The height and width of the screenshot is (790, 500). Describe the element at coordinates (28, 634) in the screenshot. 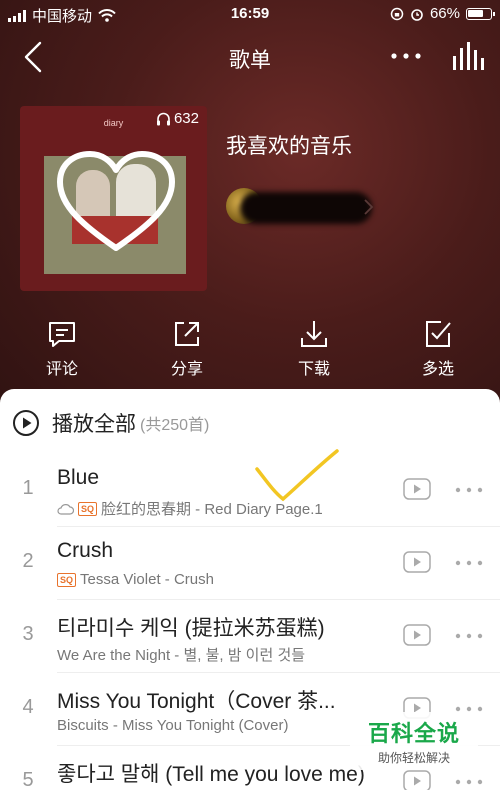

I see `song-index: 3` at that location.